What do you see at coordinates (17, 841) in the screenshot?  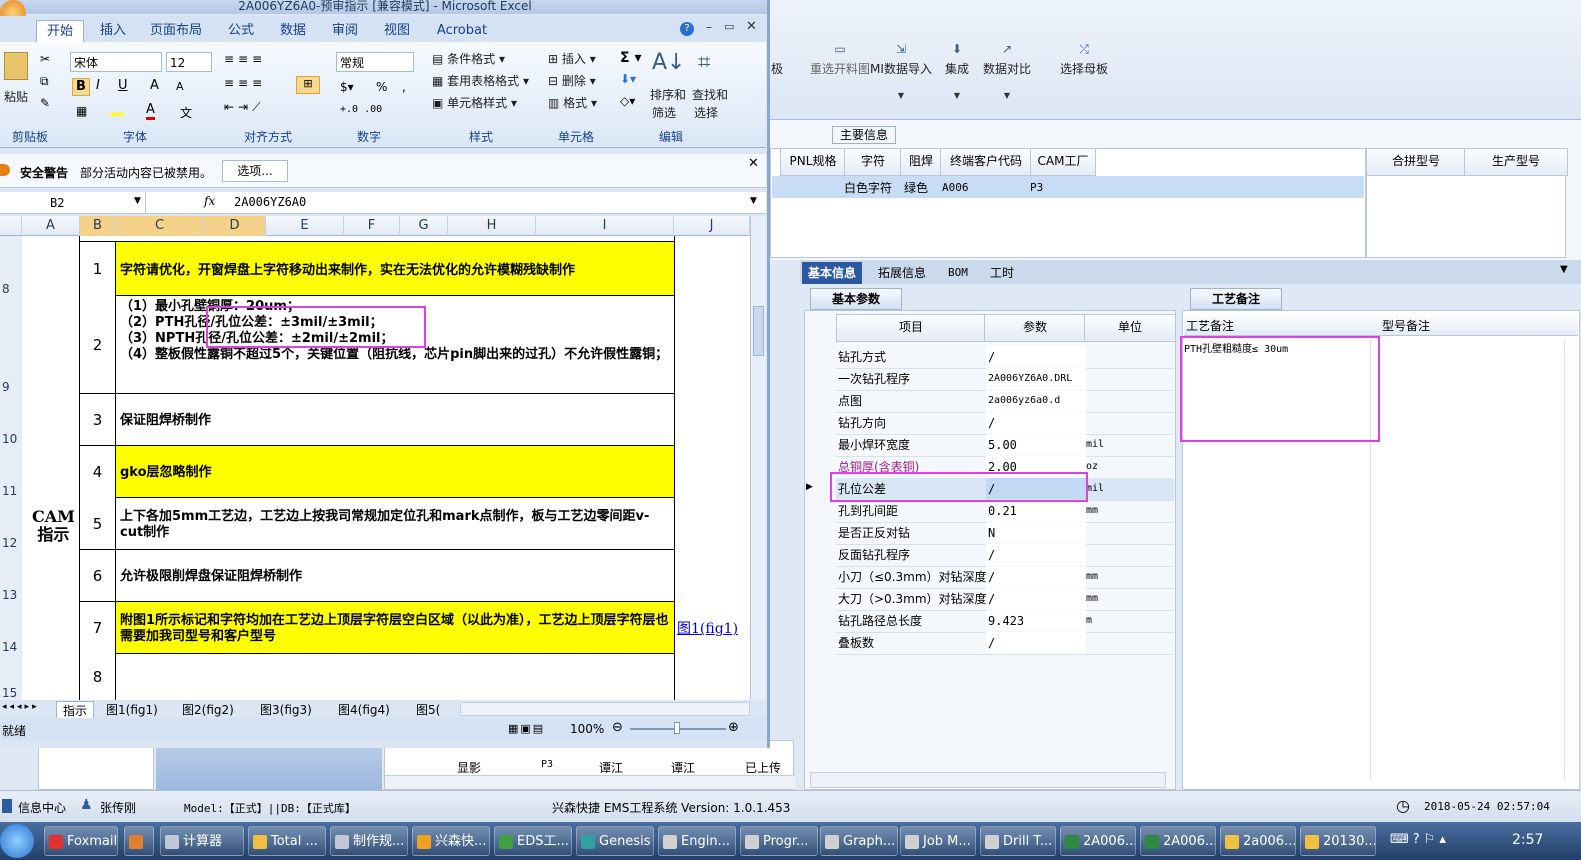 I see `start-button-icon` at bounding box center [17, 841].